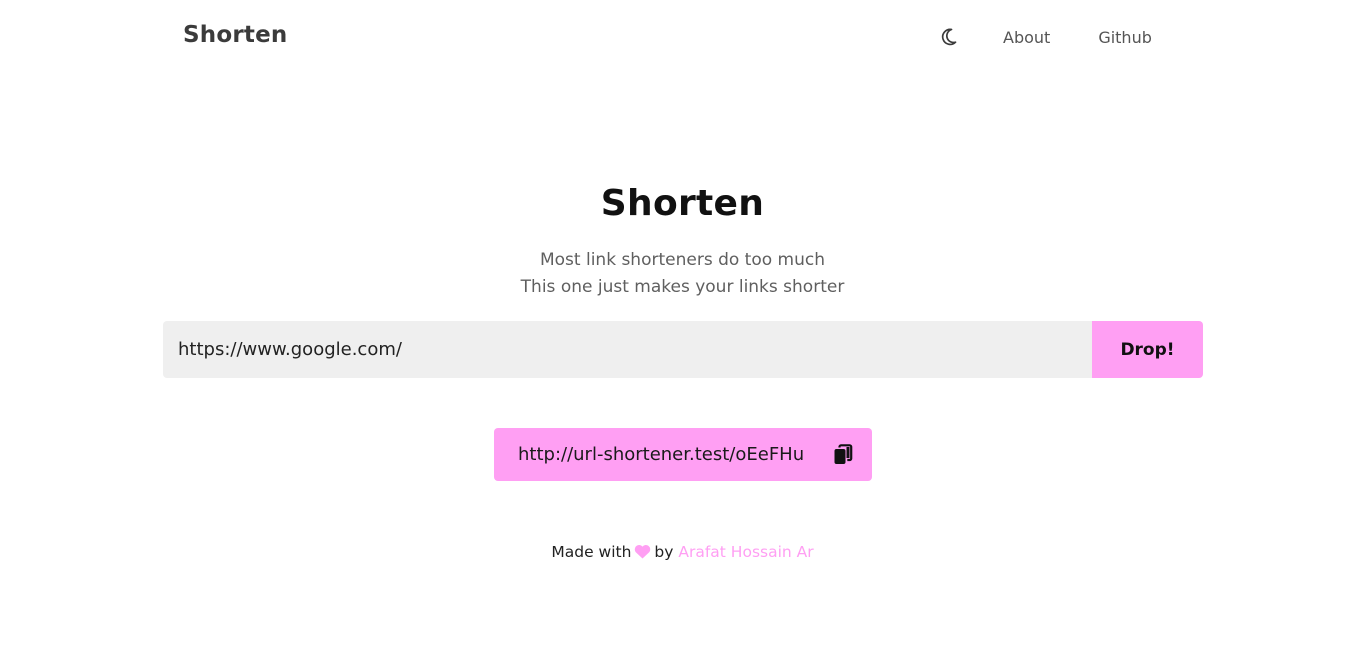 The height and width of the screenshot is (648, 1365). I want to click on moon-icon, so click(949, 37).